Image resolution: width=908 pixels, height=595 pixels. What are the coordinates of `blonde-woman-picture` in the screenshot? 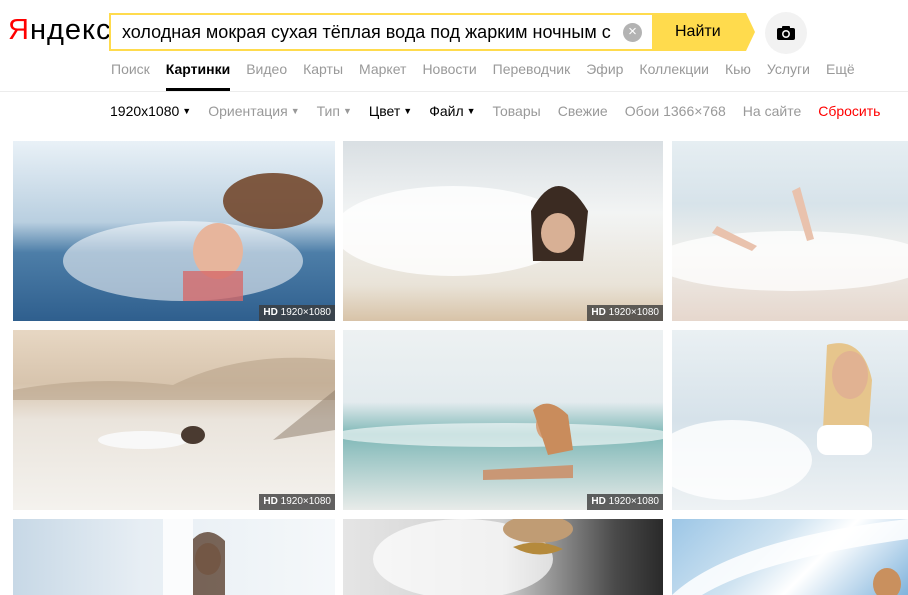 It's located at (772, 421).